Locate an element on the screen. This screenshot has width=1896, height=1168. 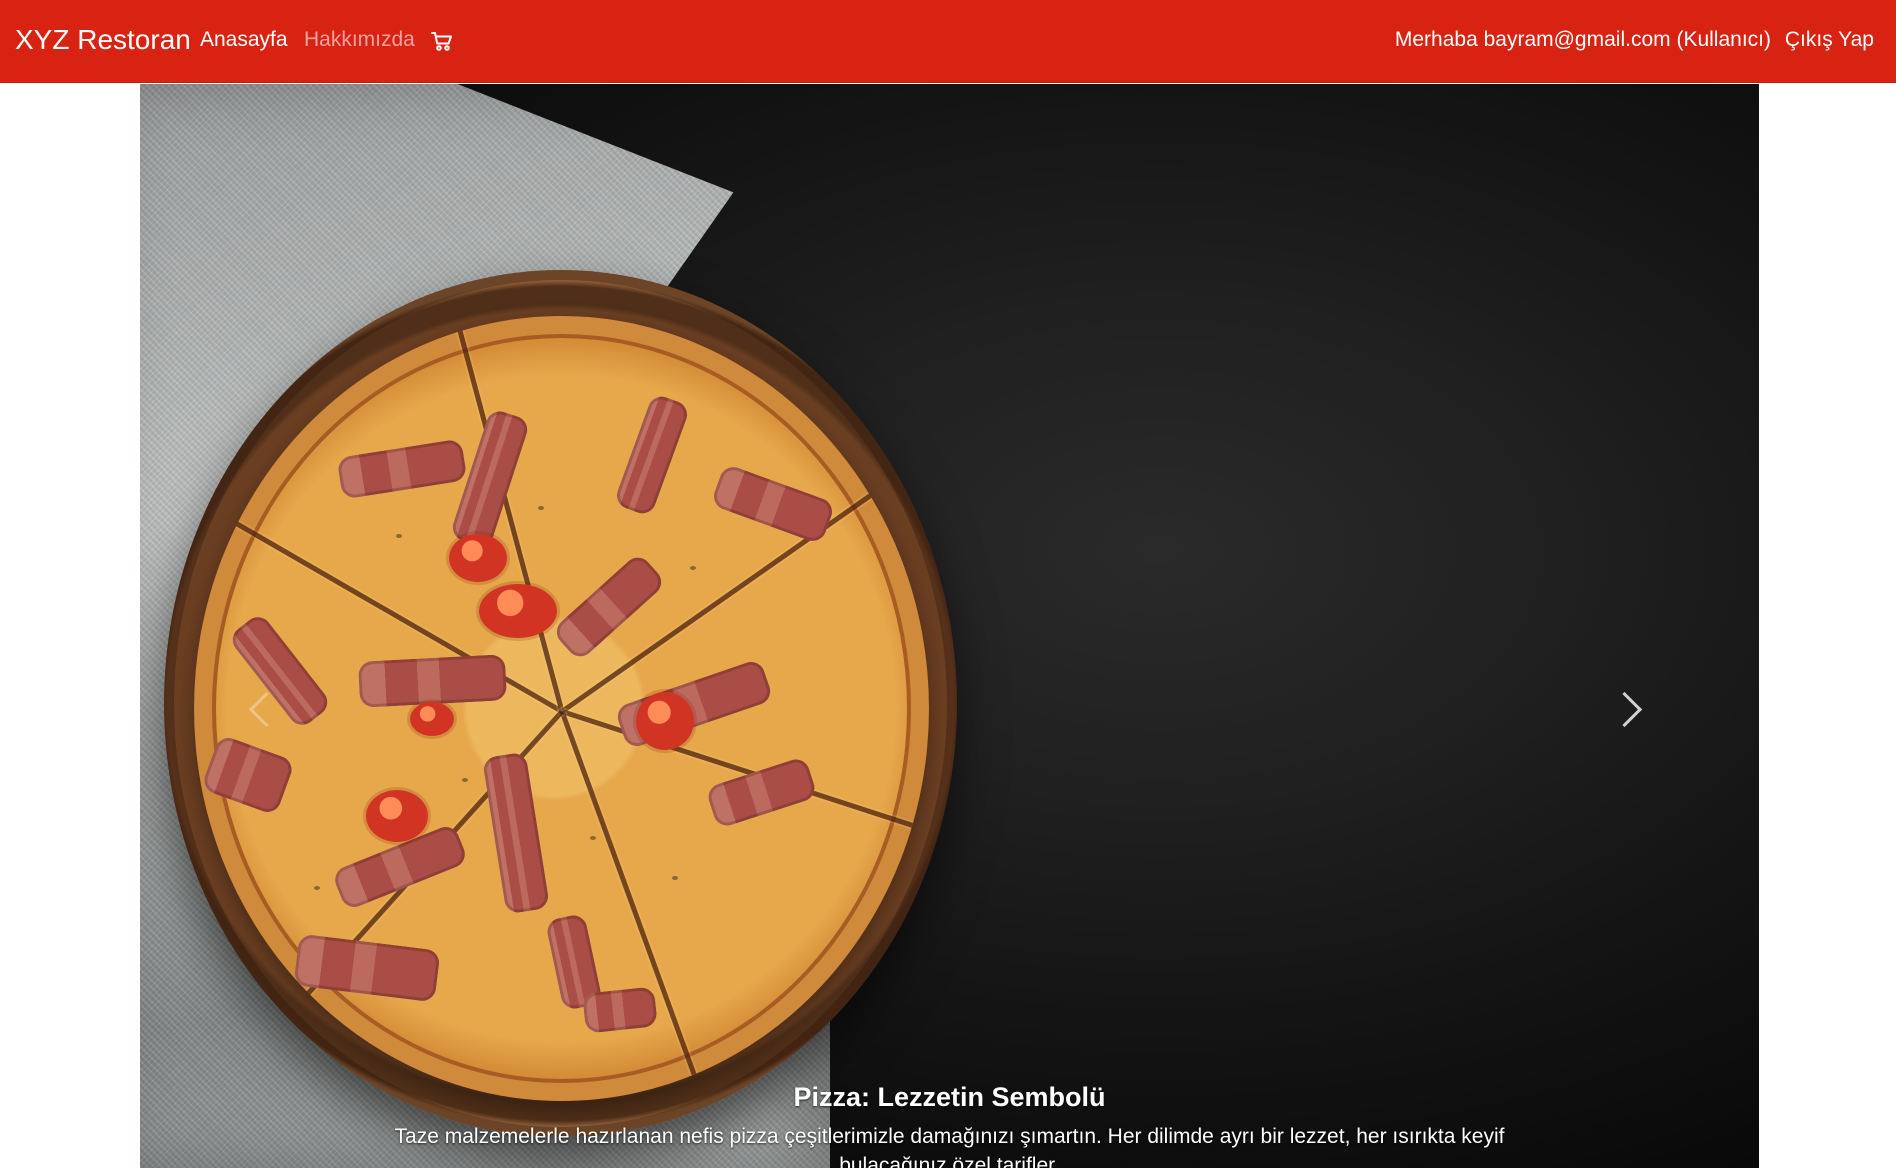
logout-link: Çıkış Yap is located at coordinates (1829, 40).